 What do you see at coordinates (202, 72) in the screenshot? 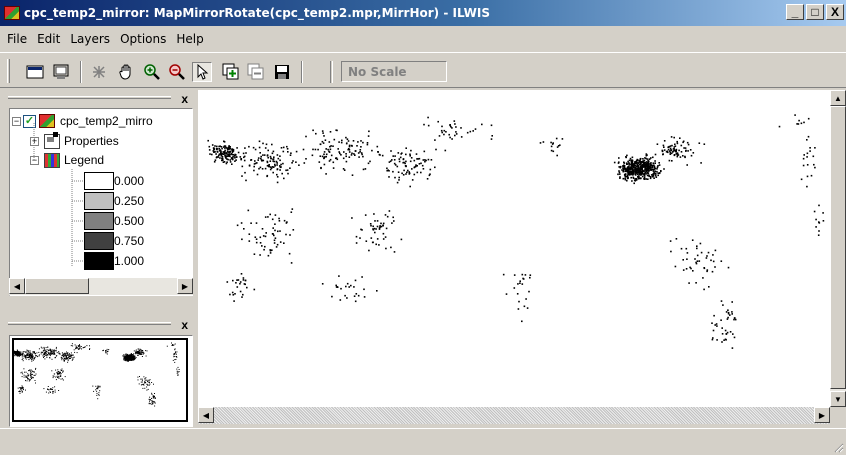
I see `select-arrow-icon` at bounding box center [202, 72].